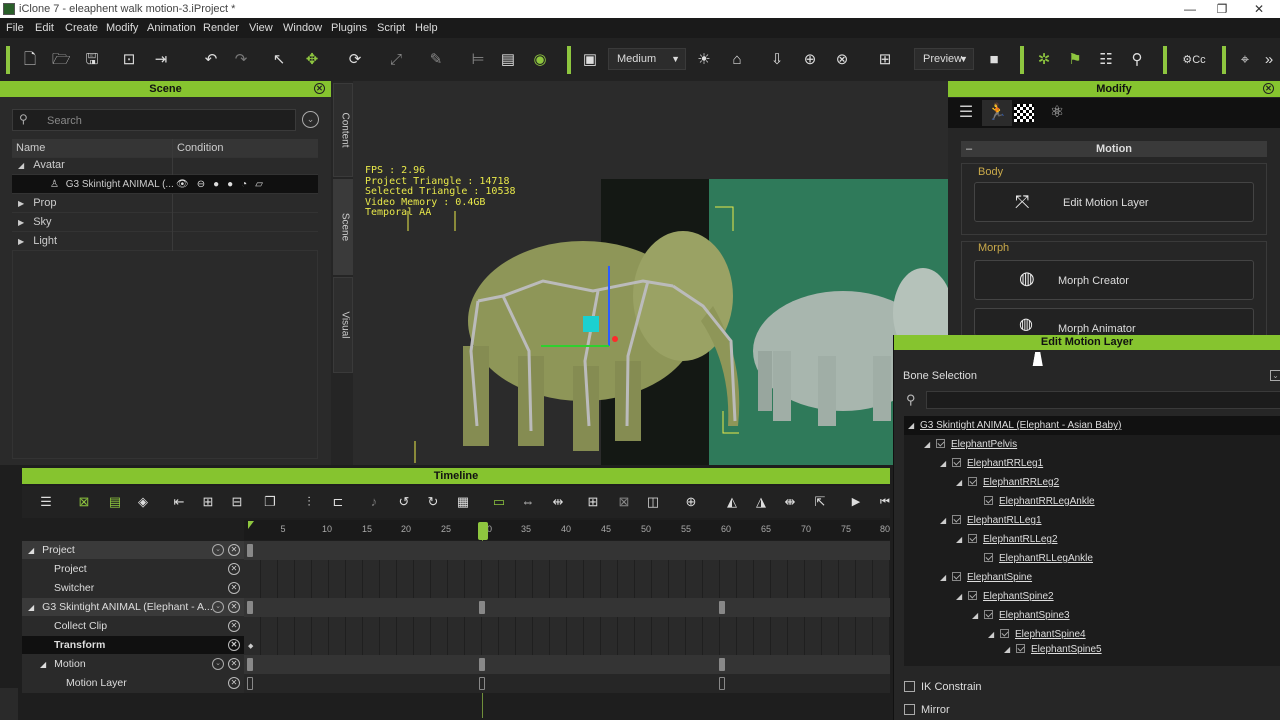 This screenshot has width=1280, height=720. Describe the element at coordinates (46, 502) in the screenshot. I see `track-list-icon: ☰` at that location.